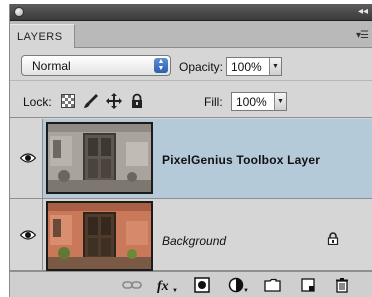  What do you see at coordinates (333, 238) in the screenshot?
I see `lock-icon` at bounding box center [333, 238].